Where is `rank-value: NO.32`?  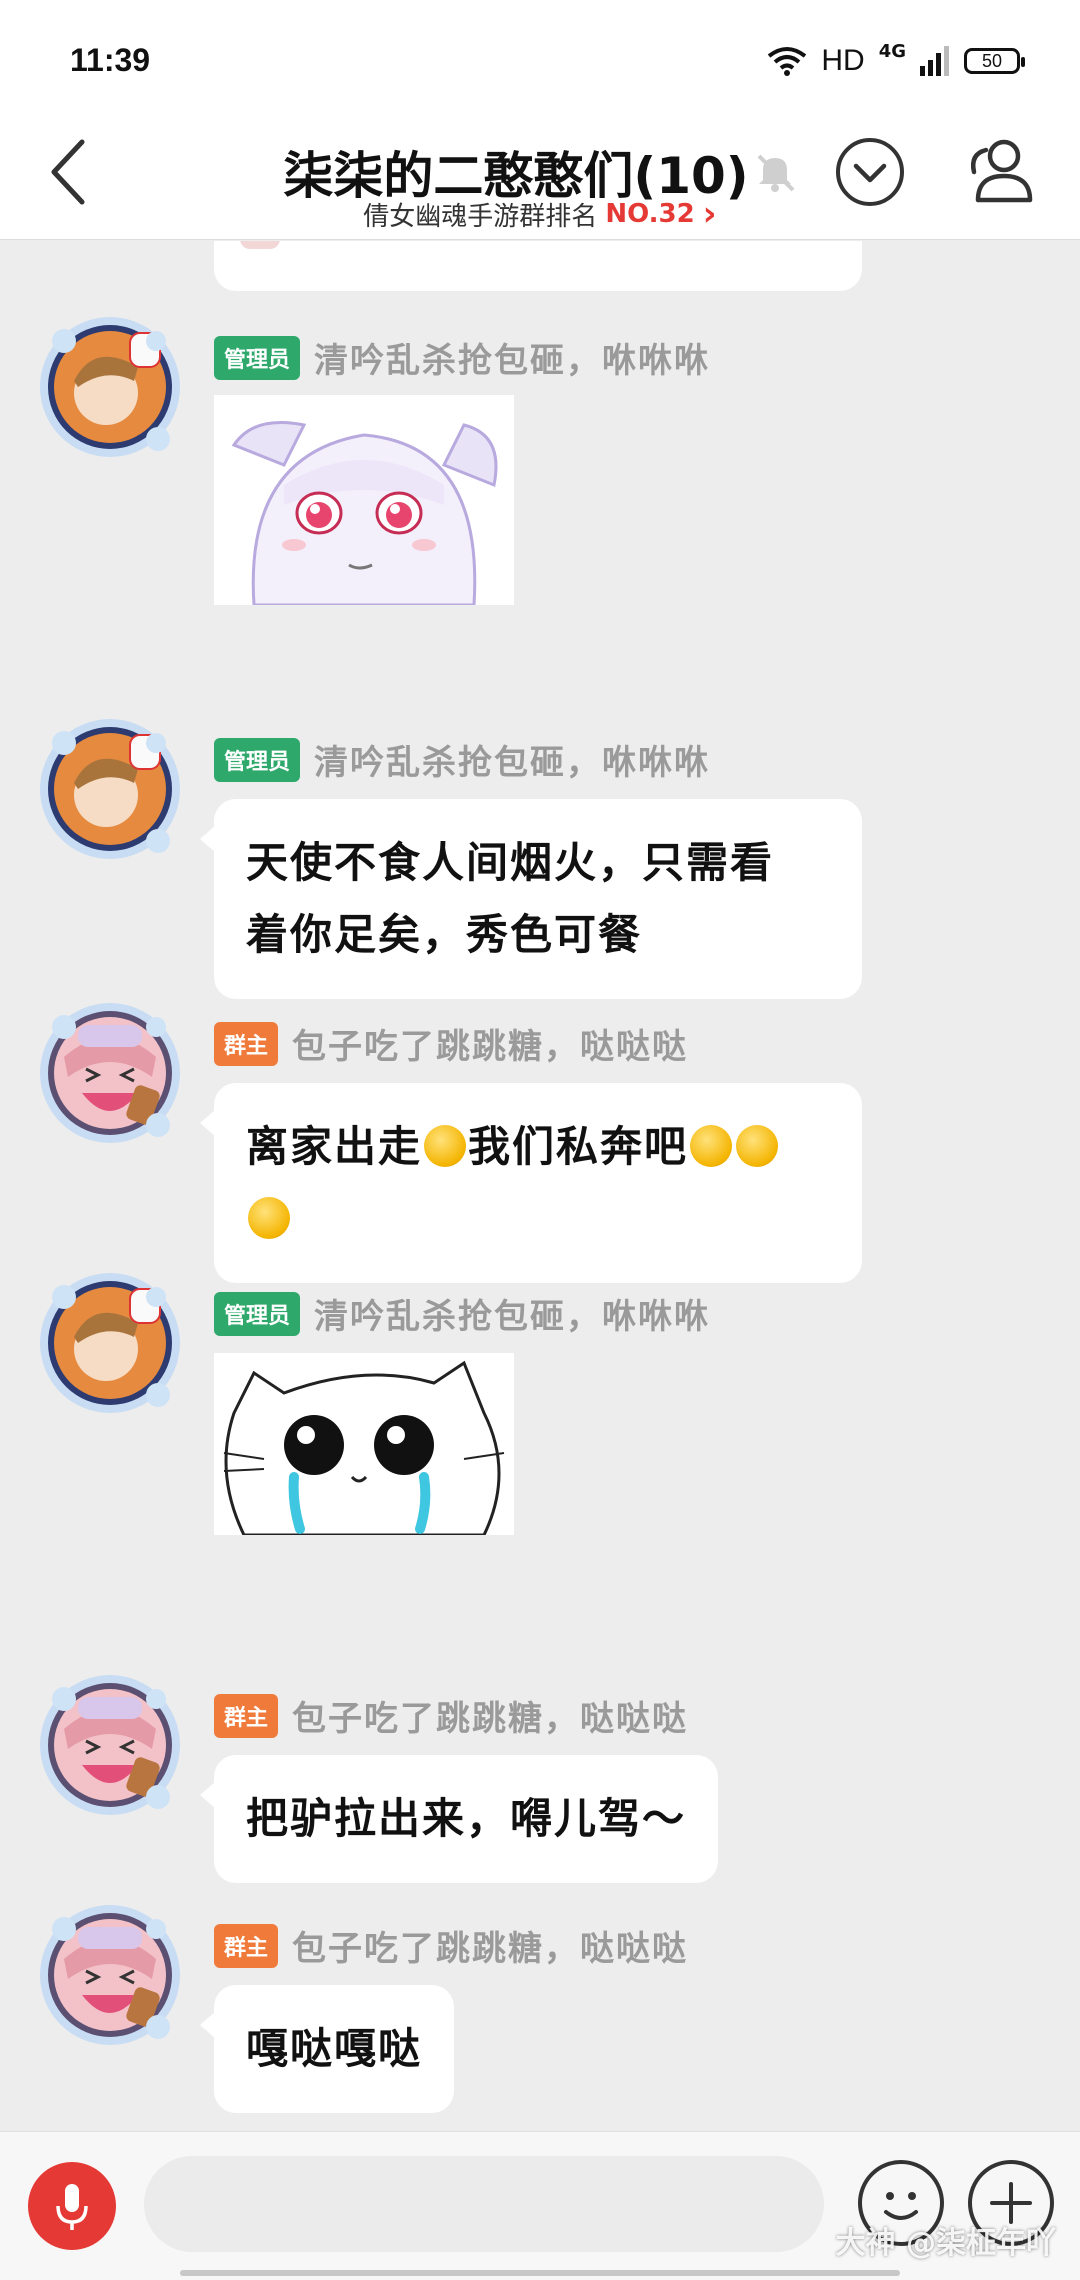
rank-value: NO.32 is located at coordinates (650, 214).